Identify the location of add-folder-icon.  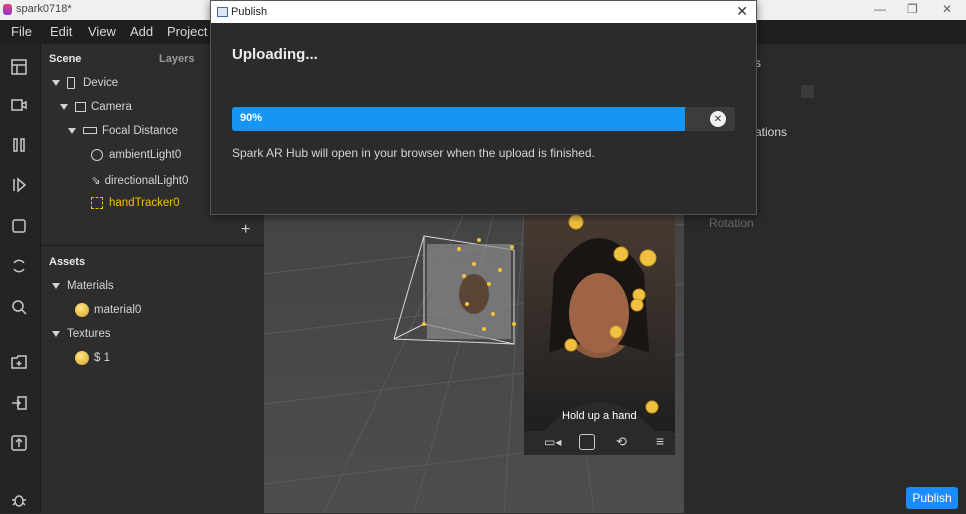
(19, 362).